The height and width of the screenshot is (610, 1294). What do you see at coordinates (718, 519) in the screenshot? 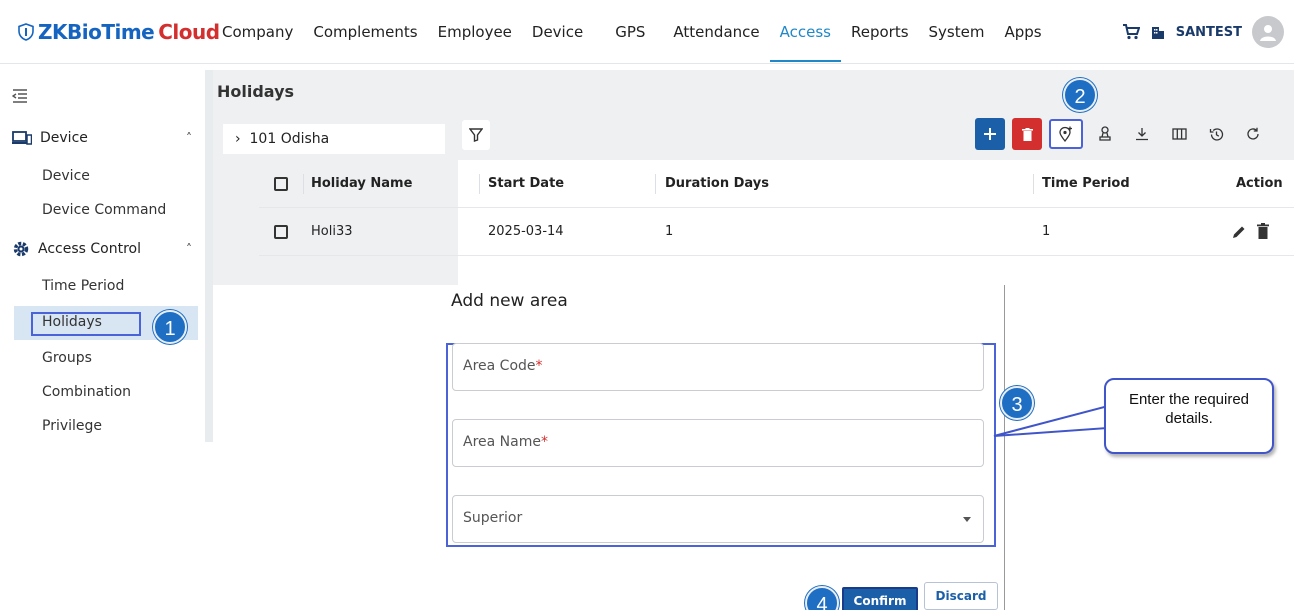
I see `superior-select: Superior` at bounding box center [718, 519].